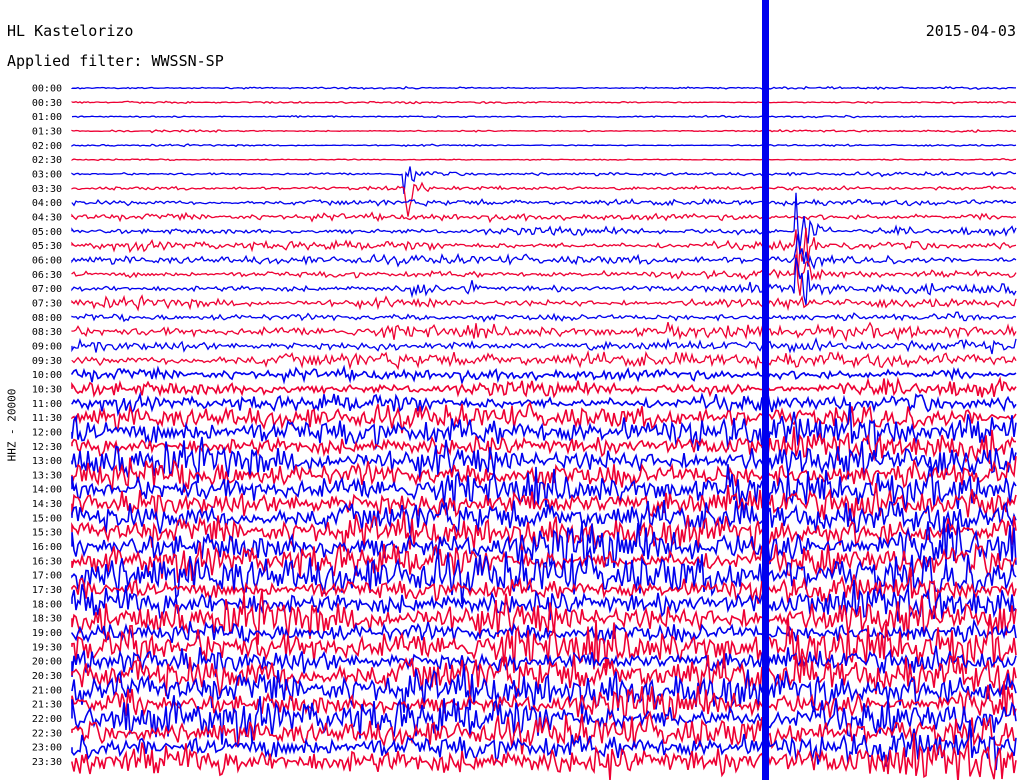  What do you see at coordinates (47, 361) in the screenshot?
I see `row-tick-label: 09:30` at bounding box center [47, 361].